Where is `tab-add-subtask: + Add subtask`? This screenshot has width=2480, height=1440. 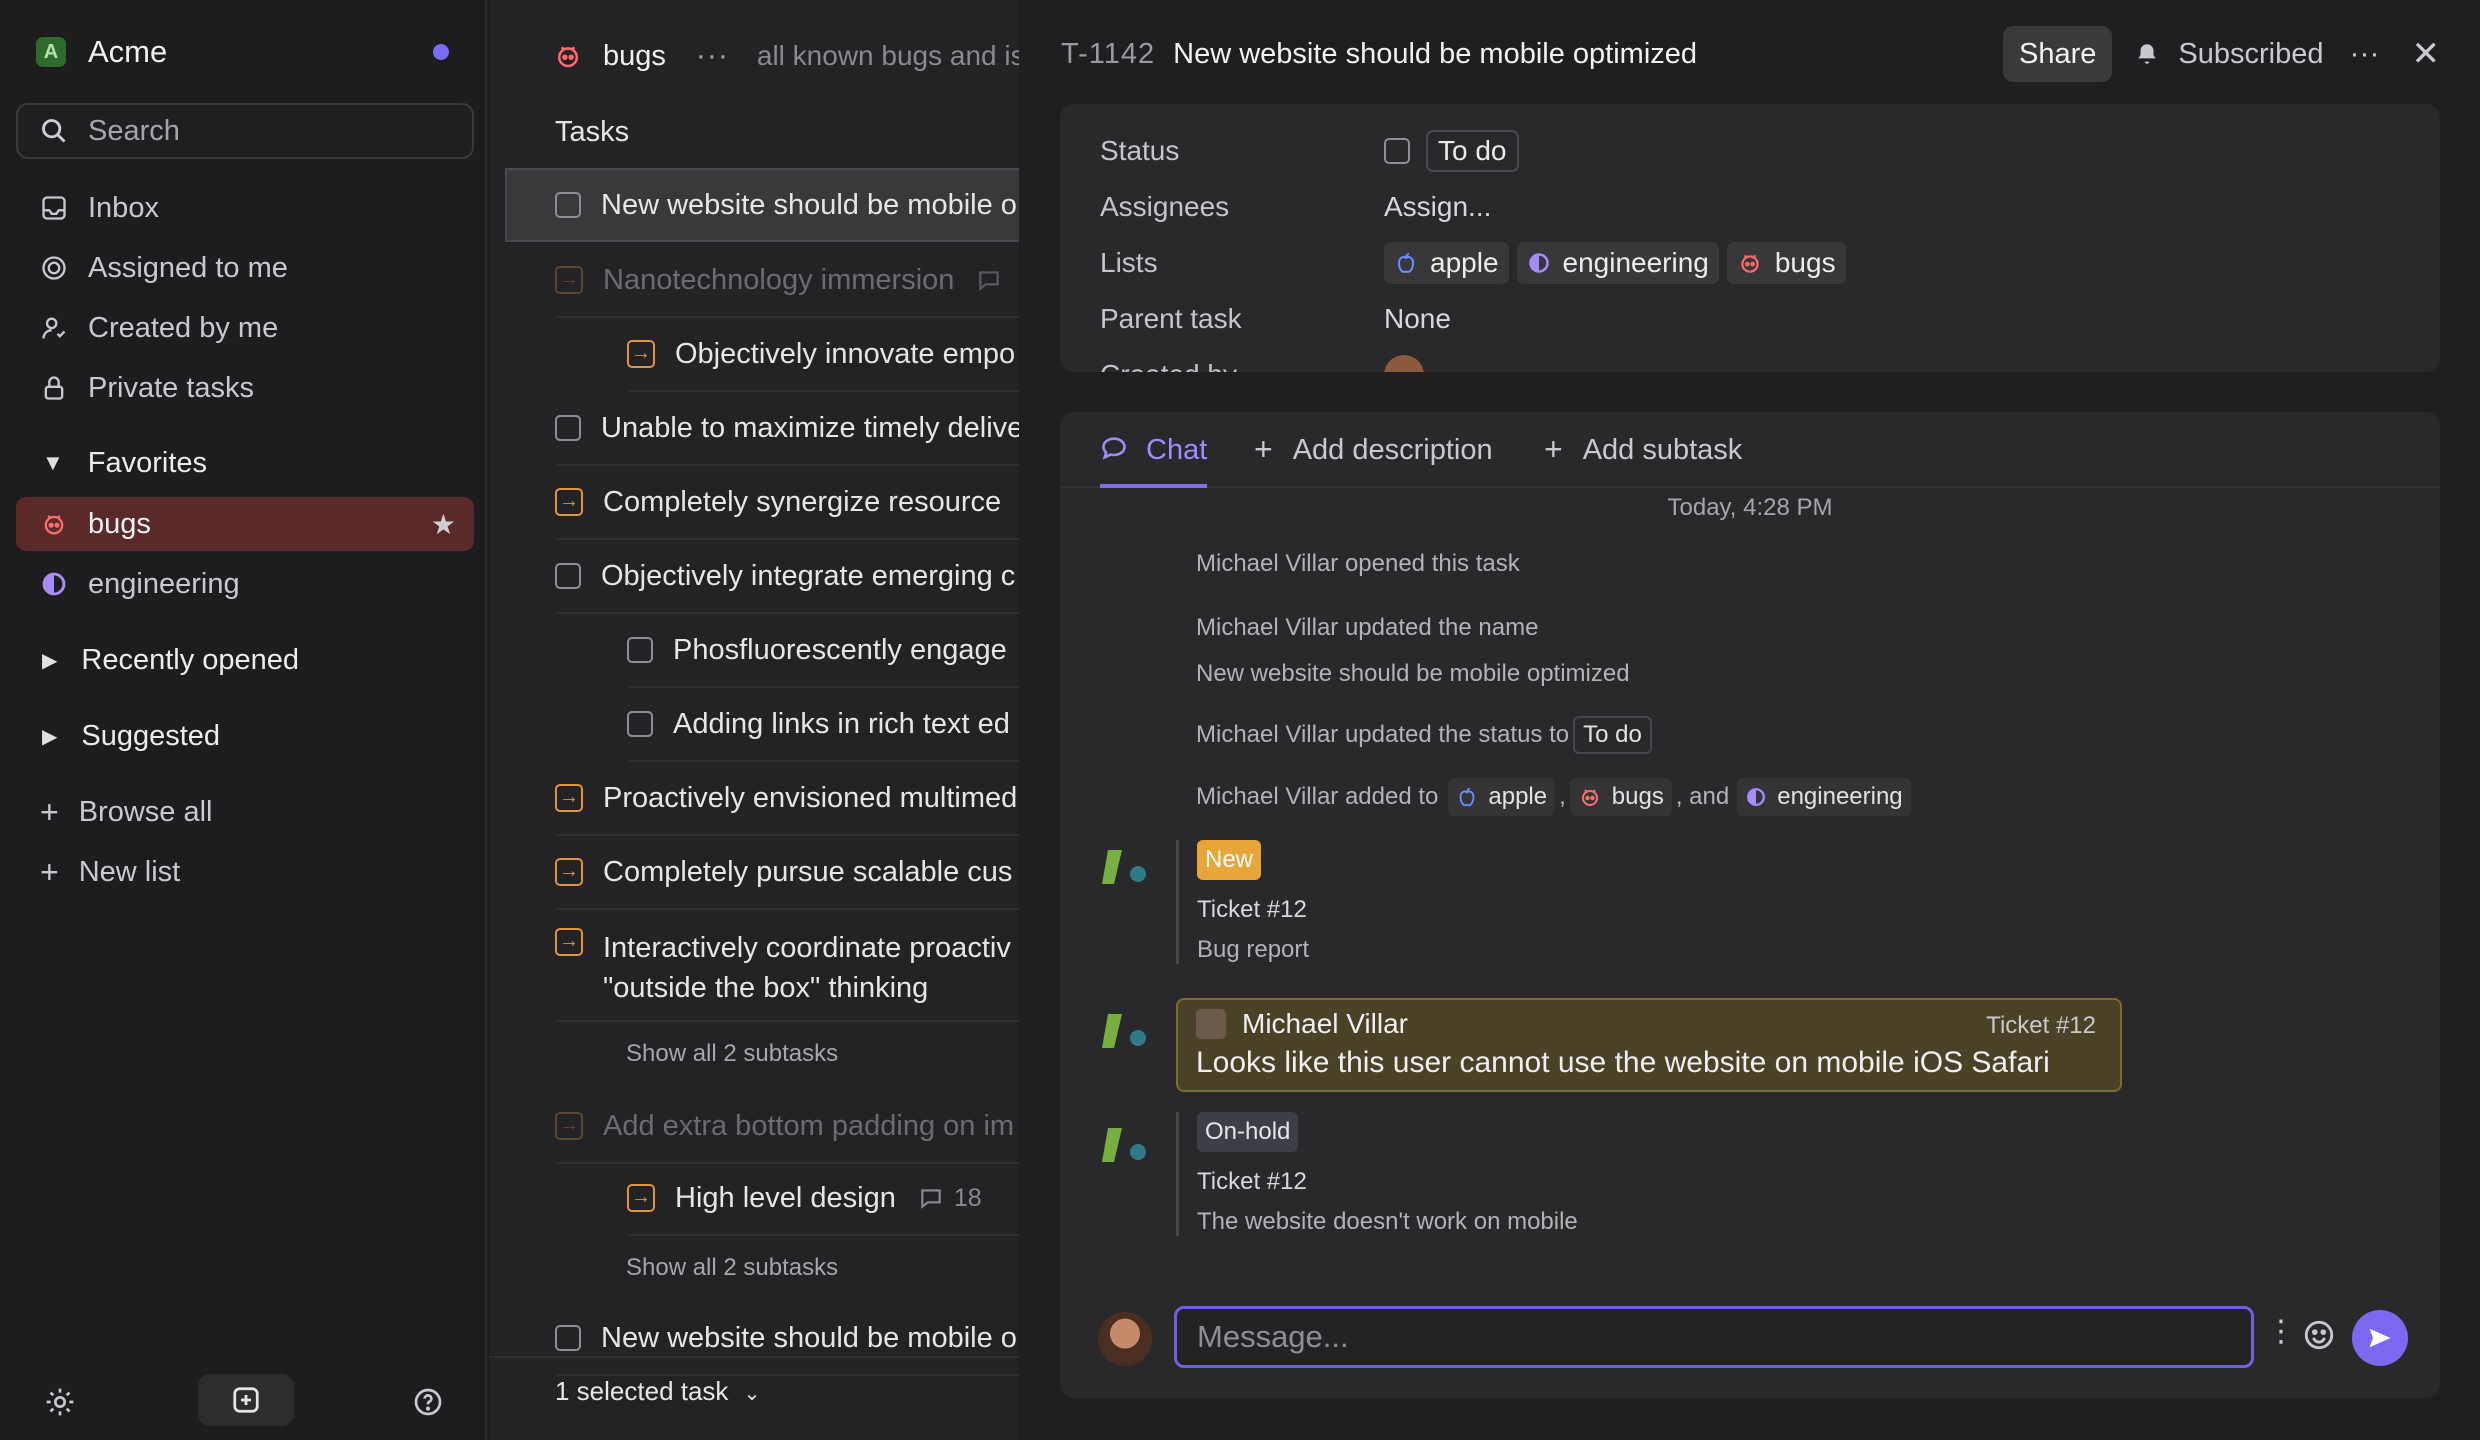
tab-add-subtask: + Add subtask is located at coordinates (1643, 460).